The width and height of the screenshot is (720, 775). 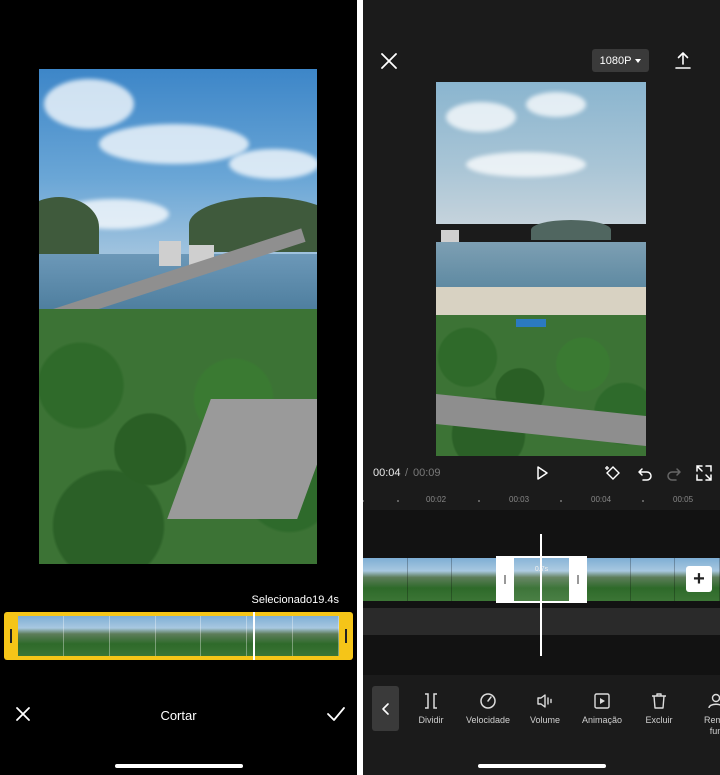 I want to click on undo-icon, so click(x=645, y=473).